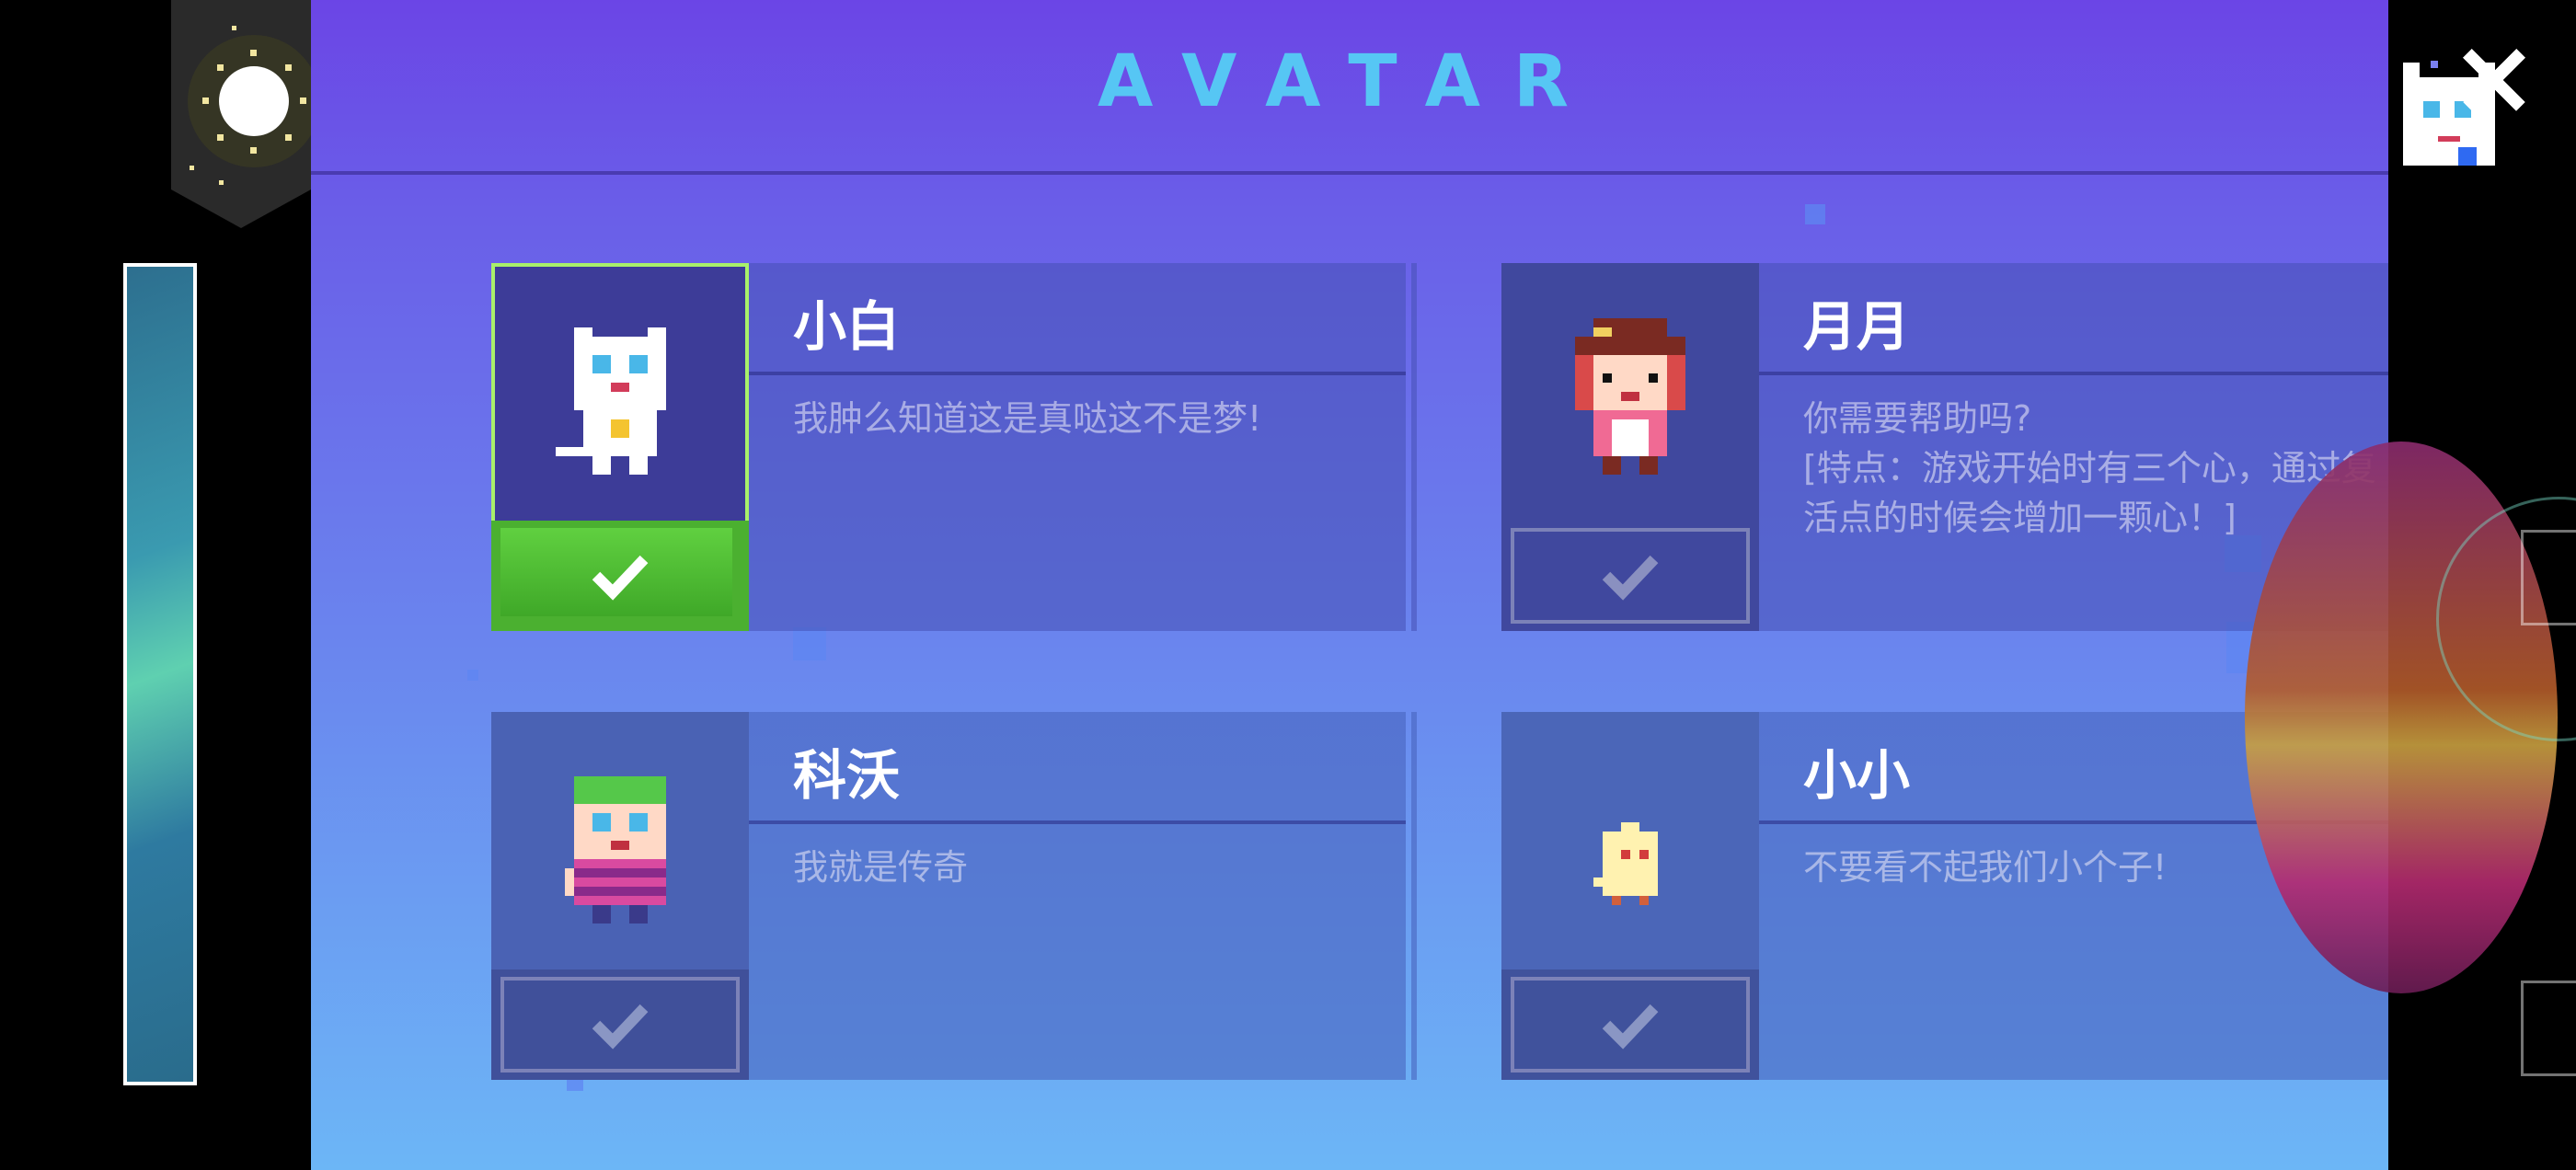 The image size is (2576, 1170). What do you see at coordinates (1027, 418) in the screenshot?
I see `avatar-description: 我肿么知道这是真哒这不是梦!` at bounding box center [1027, 418].